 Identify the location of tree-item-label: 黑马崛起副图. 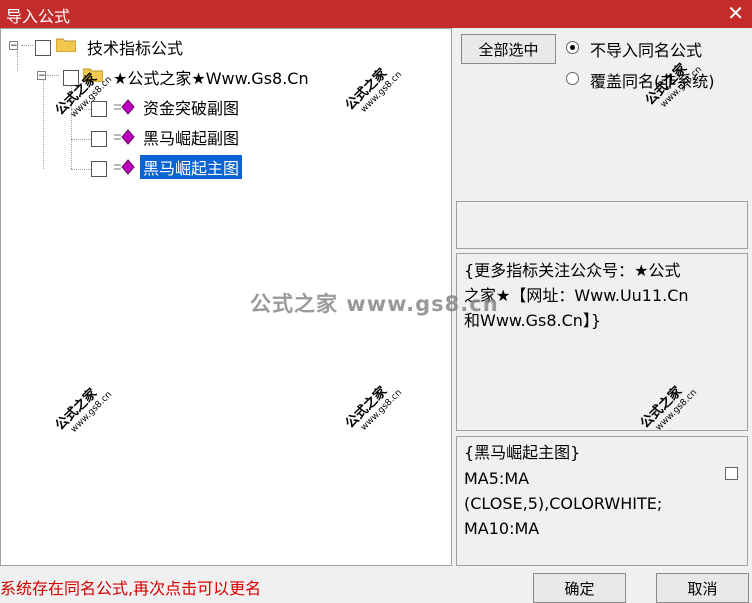
(191, 137).